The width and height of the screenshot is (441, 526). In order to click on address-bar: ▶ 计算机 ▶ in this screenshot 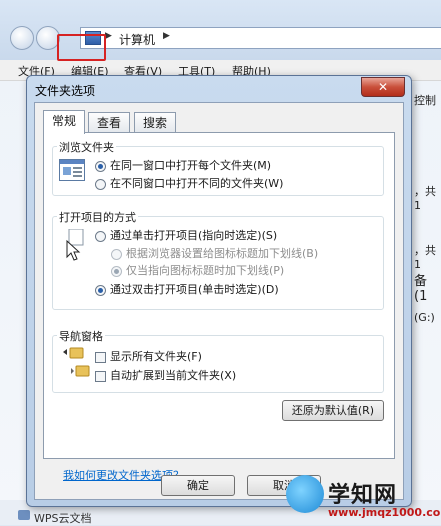, I will do `click(260, 38)`.